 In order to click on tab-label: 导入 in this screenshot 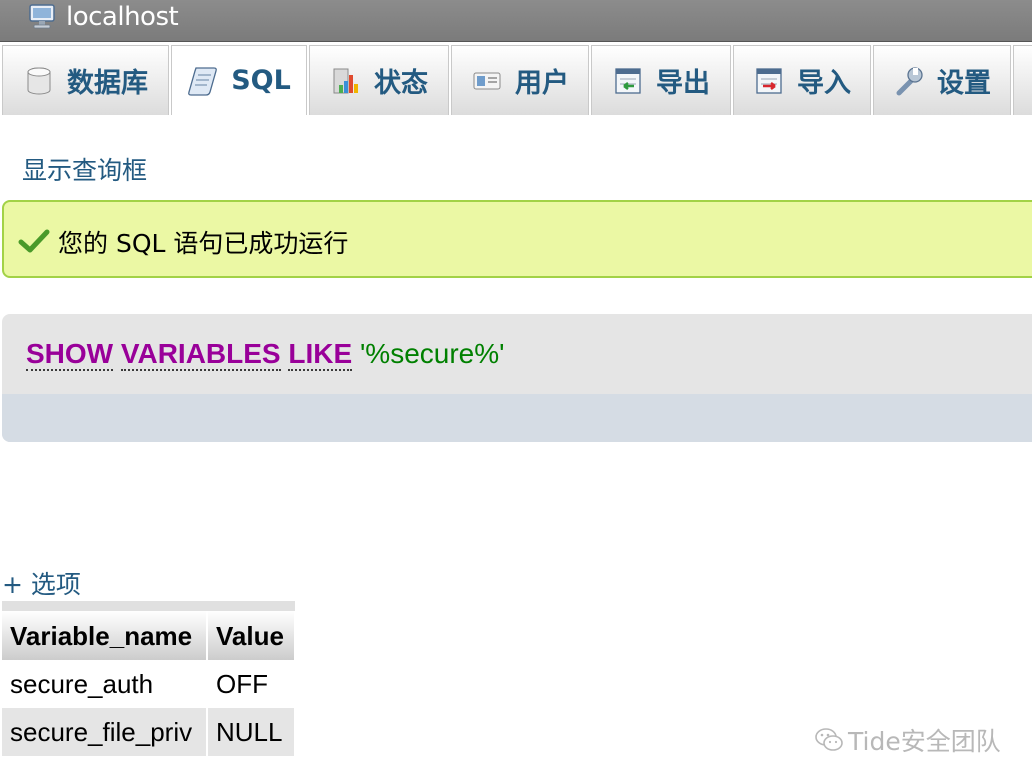, I will do `click(824, 83)`.